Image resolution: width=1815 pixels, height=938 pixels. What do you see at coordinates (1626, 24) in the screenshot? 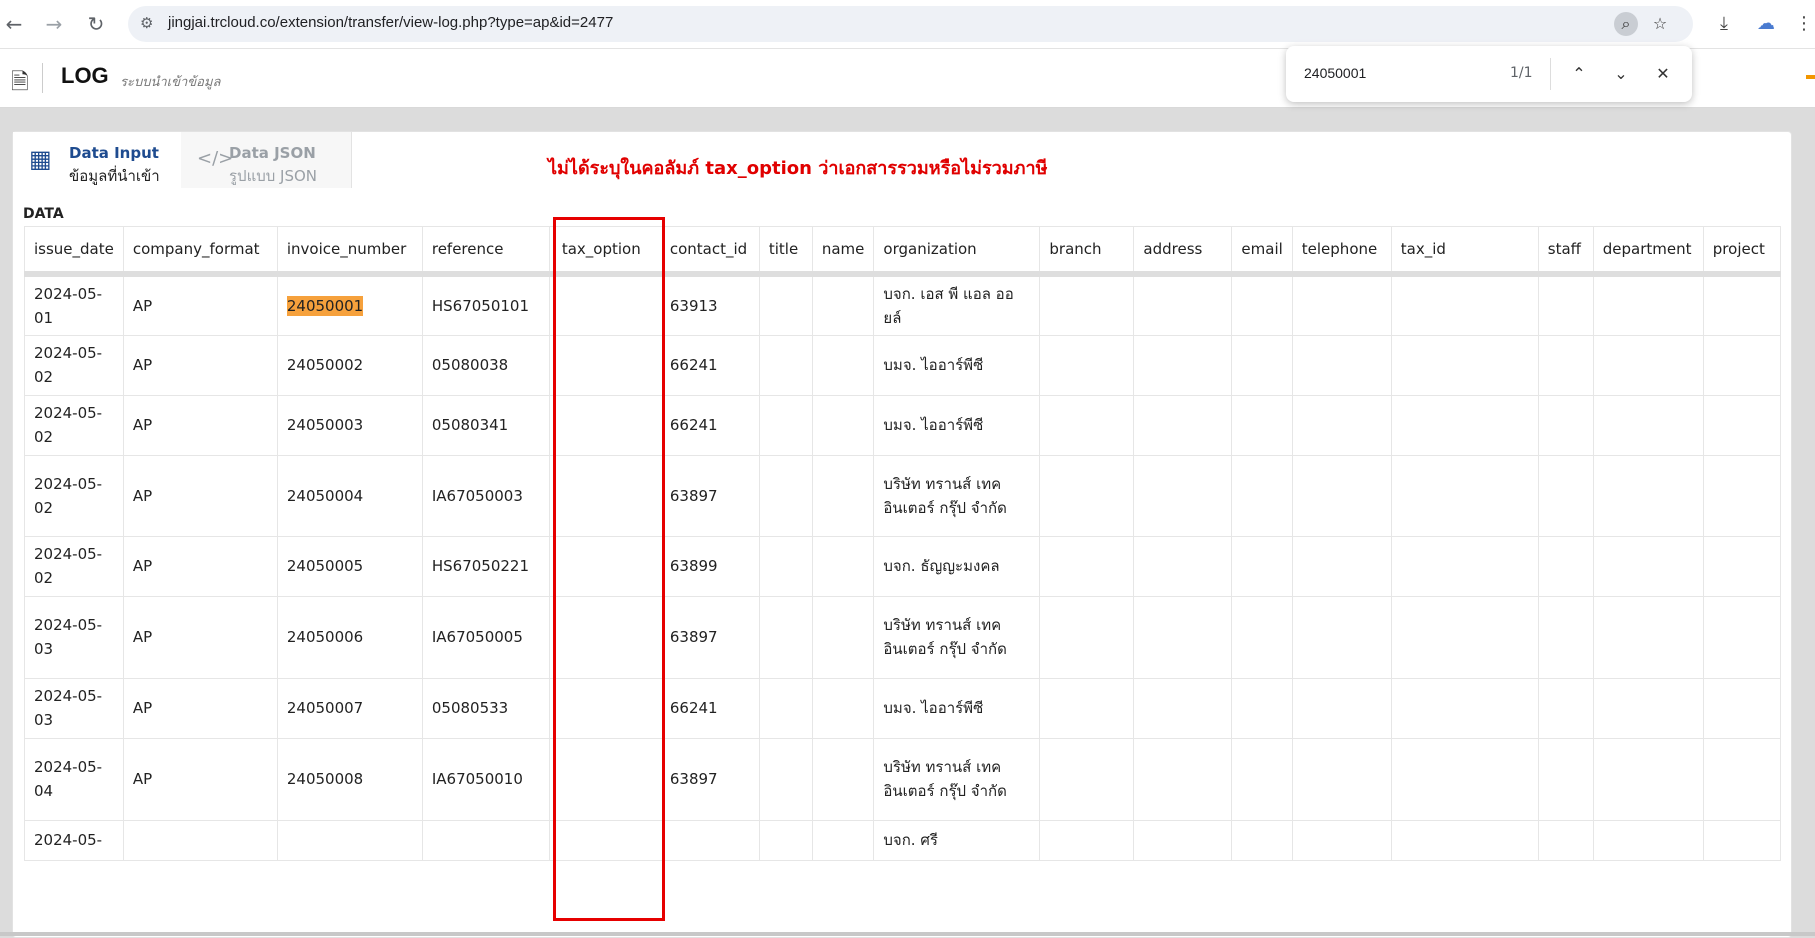
I see `page-search-icon: ⌕` at bounding box center [1626, 24].